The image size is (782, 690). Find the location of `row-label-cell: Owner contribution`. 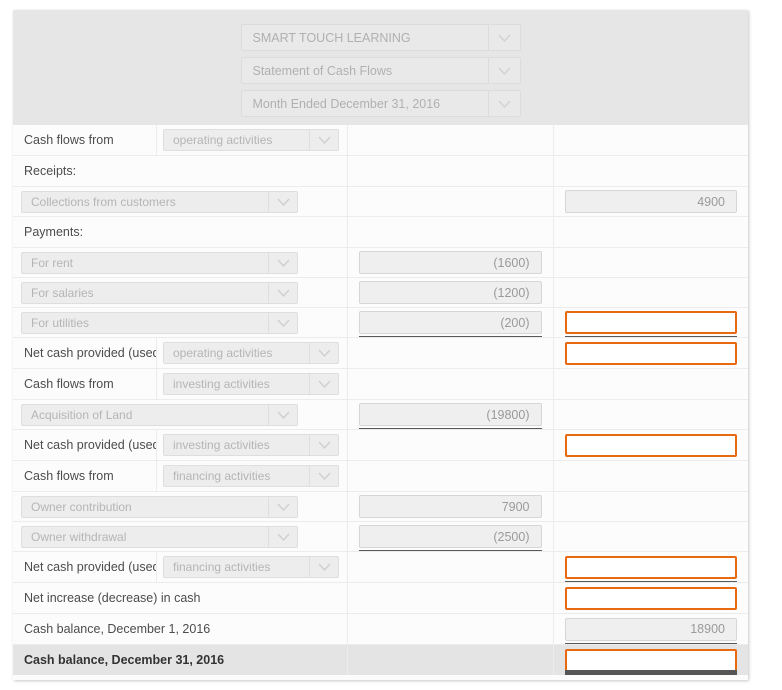

row-label-cell: Owner contribution is located at coordinates (180, 506).